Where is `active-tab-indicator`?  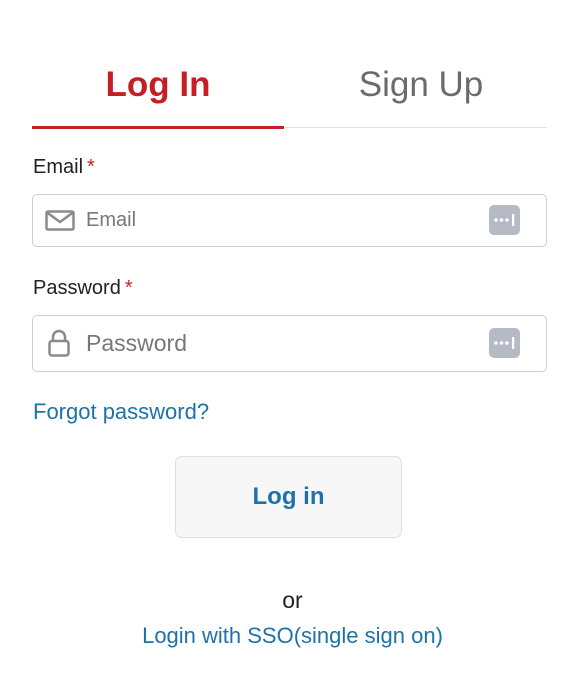 active-tab-indicator is located at coordinates (158, 127).